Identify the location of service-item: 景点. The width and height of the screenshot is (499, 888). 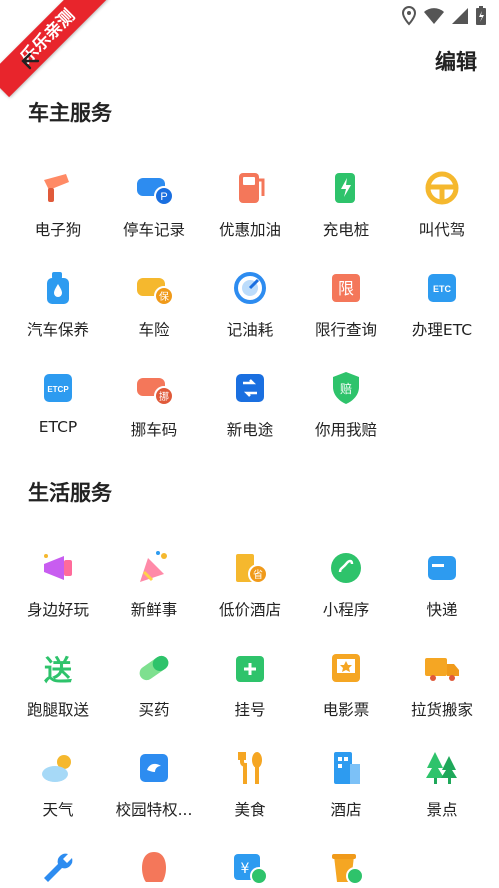
(442, 784).